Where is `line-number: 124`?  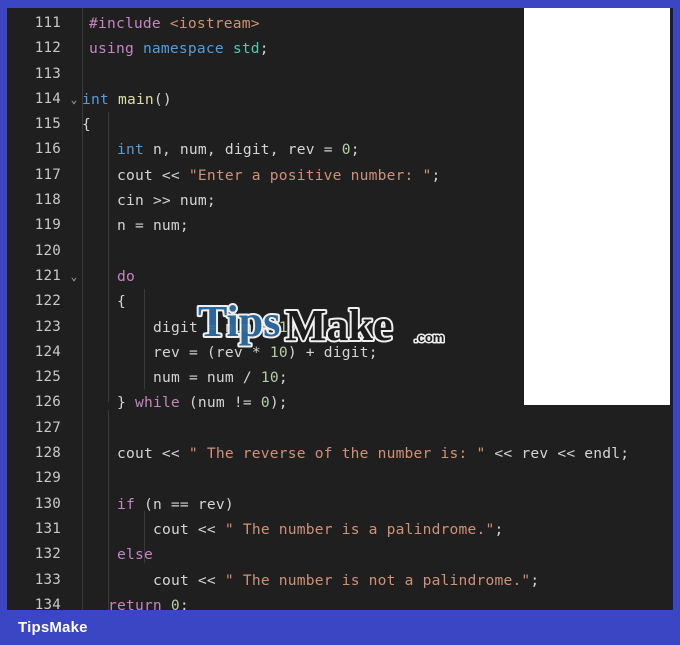 line-number: 124 is located at coordinates (47, 351).